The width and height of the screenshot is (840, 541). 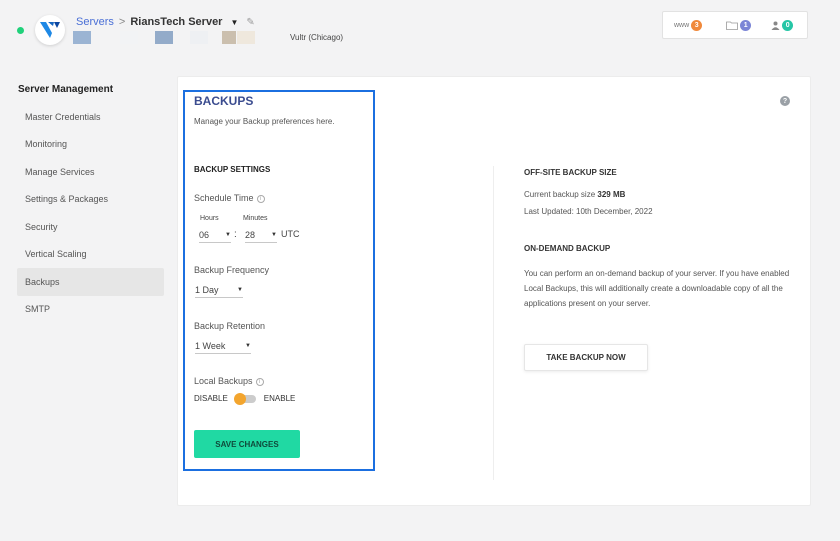 What do you see at coordinates (682, 25) in the screenshot?
I see `www-label: www` at bounding box center [682, 25].